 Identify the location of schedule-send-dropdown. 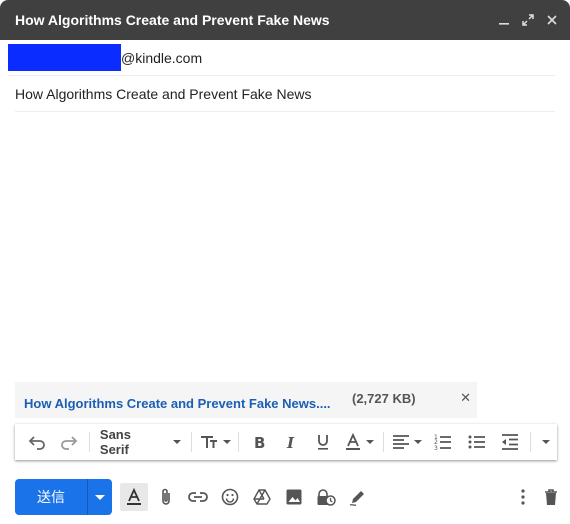
(99, 497).